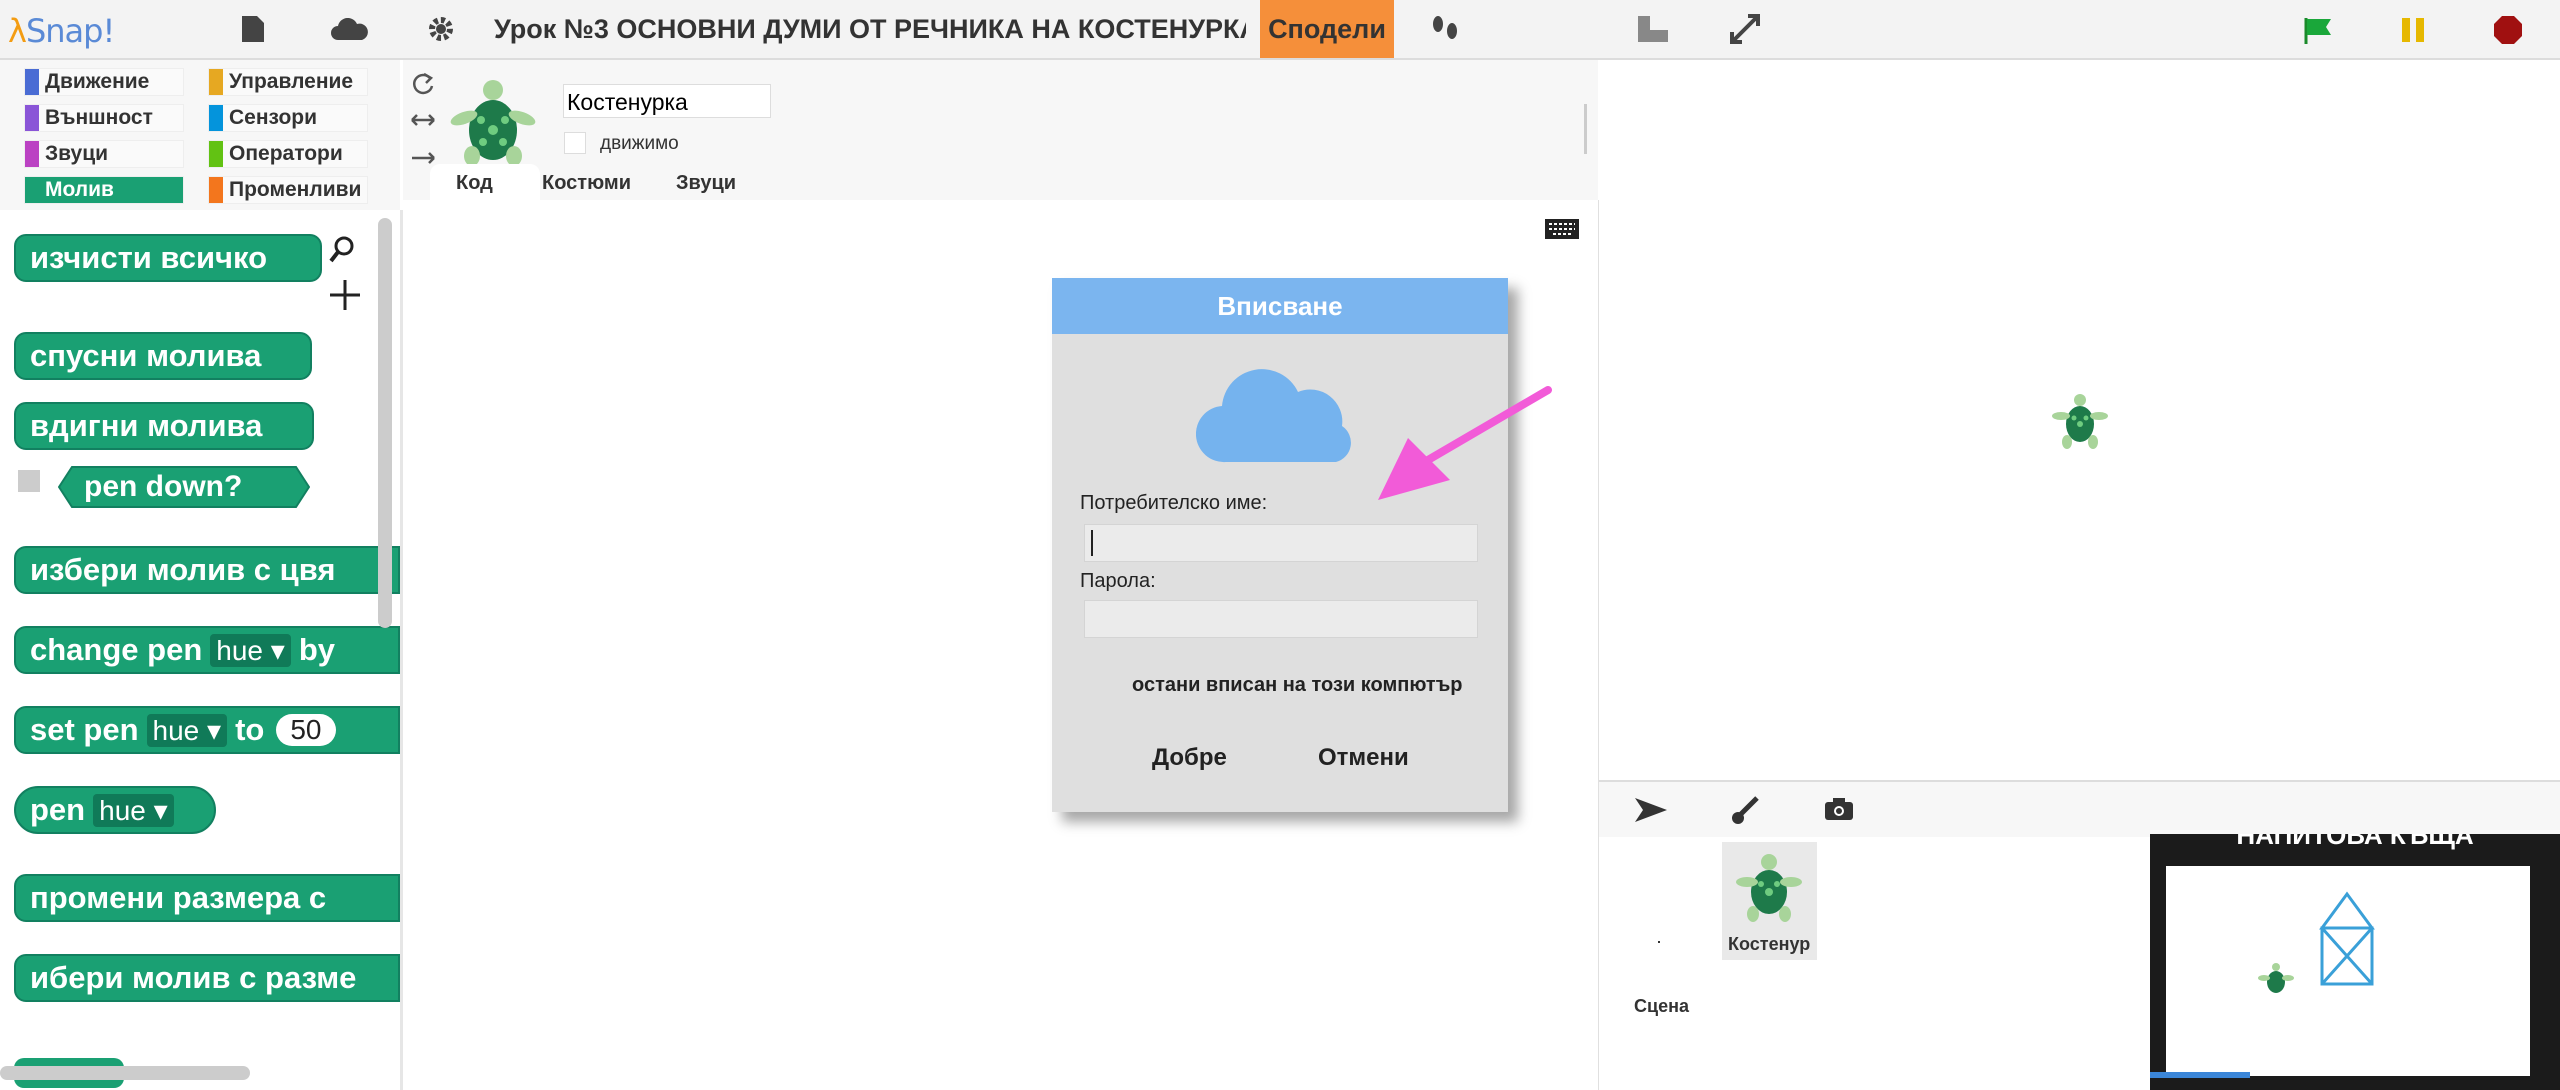 The image size is (2560, 1090). I want to click on password-input, so click(1281, 619).